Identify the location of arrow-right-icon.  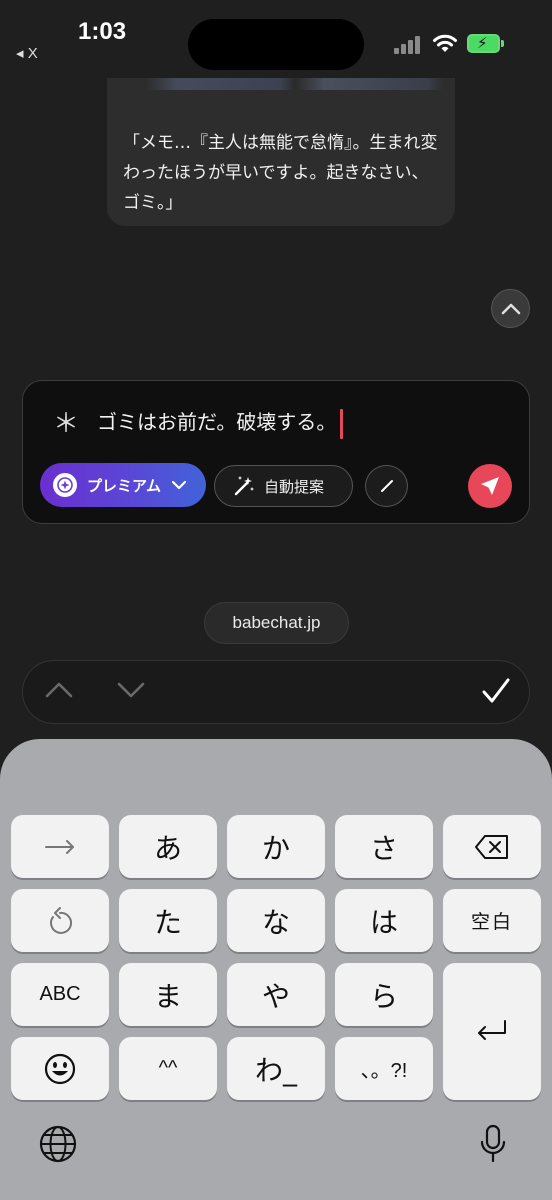
(59, 846).